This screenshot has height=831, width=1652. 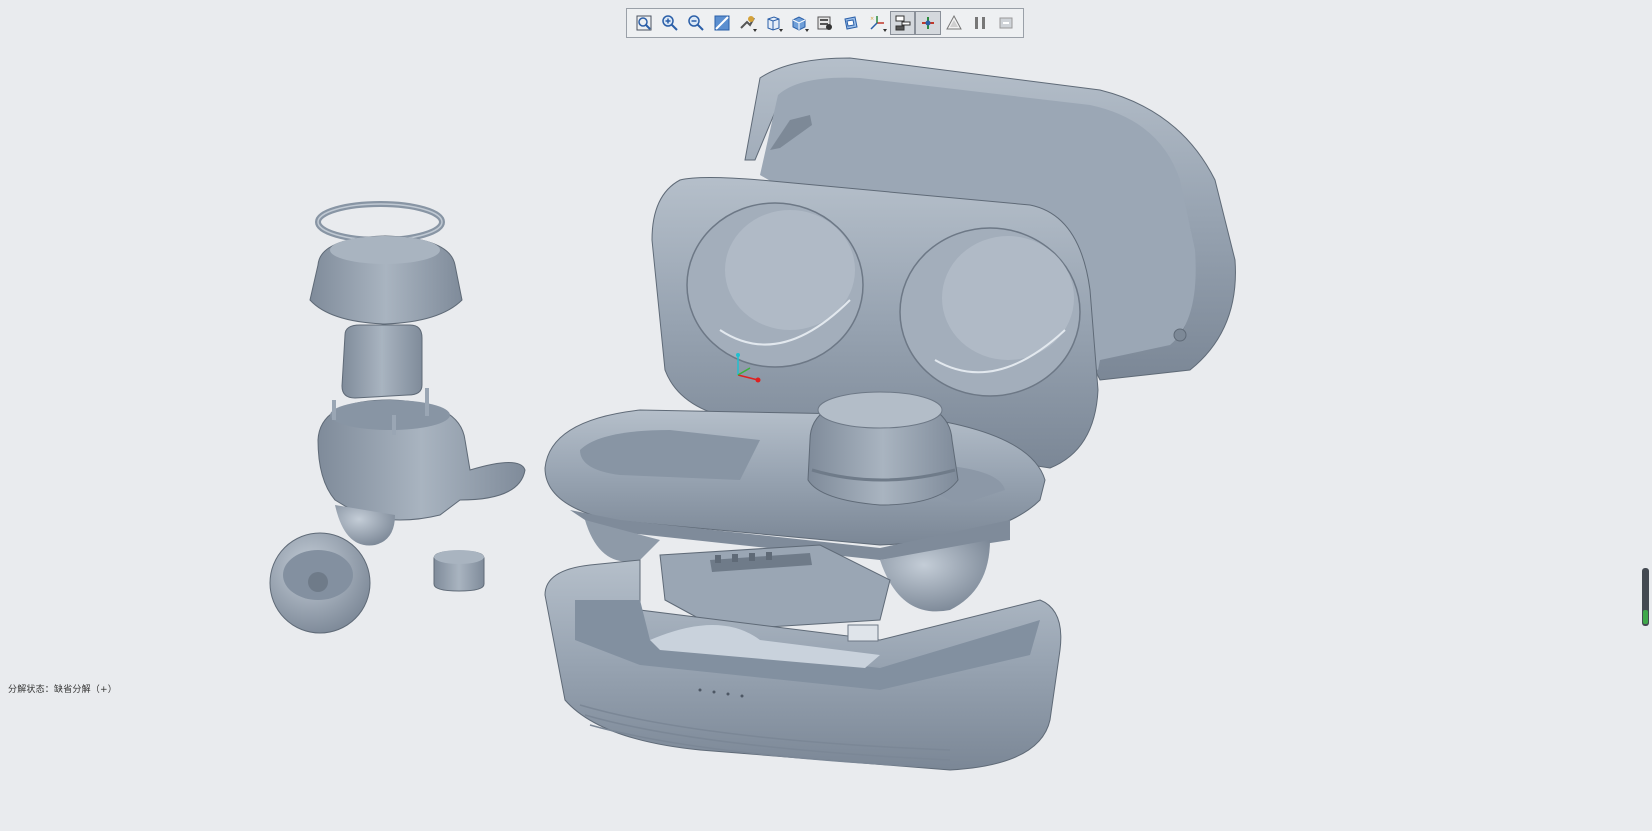 I want to click on zoom-in-icon, so click(x=670, y=23).